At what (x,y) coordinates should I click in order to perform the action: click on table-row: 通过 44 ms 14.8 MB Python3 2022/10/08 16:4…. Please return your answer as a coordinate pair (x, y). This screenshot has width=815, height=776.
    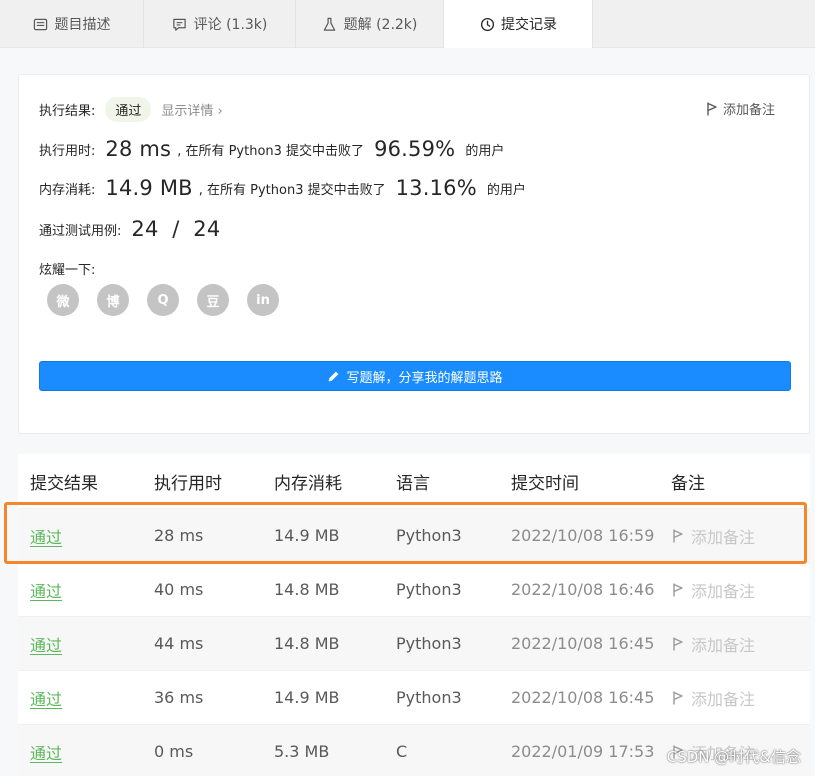
    Looking at the image, I should click on (414, 643).